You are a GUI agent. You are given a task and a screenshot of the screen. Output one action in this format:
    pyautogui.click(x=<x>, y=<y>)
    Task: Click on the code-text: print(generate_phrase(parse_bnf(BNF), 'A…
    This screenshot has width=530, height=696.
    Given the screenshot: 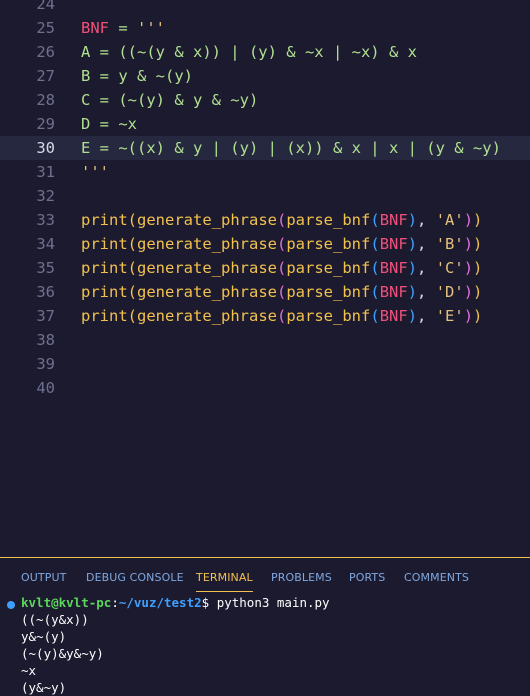 What is the action you would take?
    pyautogui.click(x=281, y=220)
    